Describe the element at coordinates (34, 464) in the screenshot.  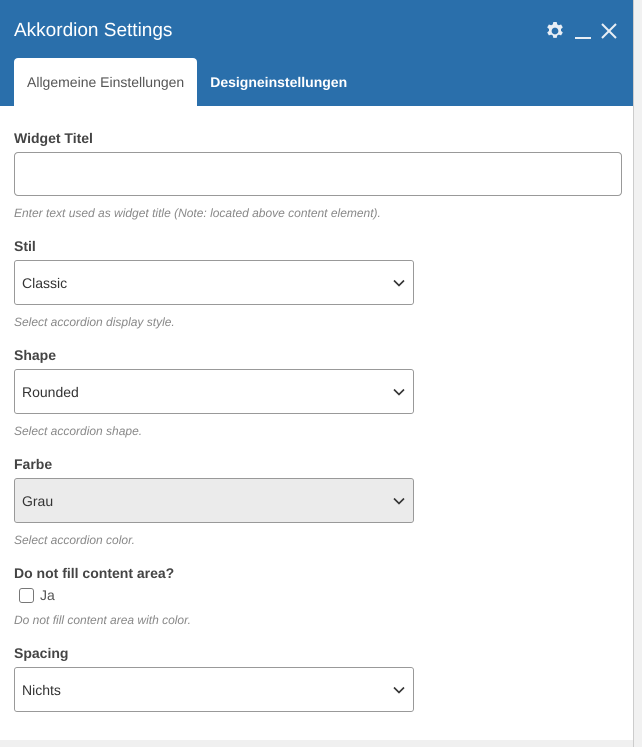
I see `field-label: Farbe` at that location.